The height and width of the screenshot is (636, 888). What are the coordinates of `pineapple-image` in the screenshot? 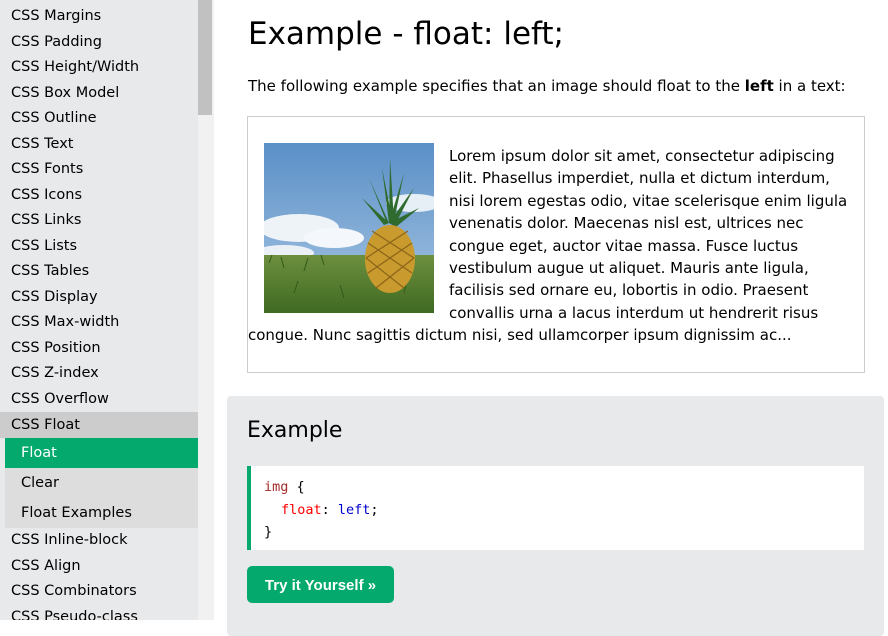 It's located at (349, 228).